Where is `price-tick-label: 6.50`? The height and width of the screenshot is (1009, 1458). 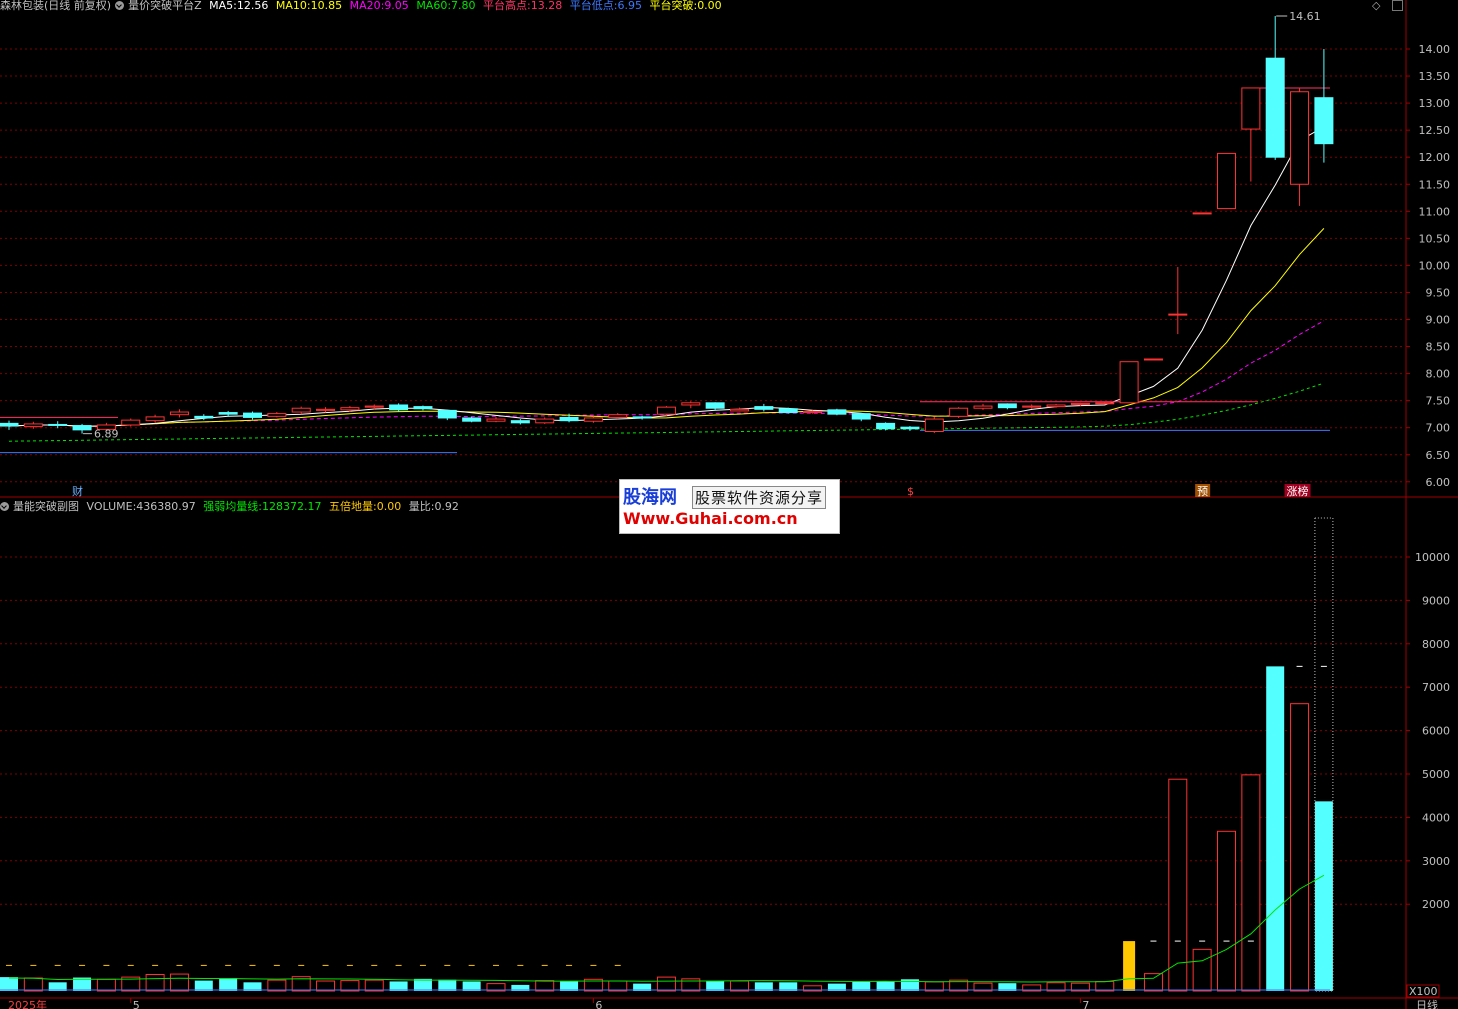 price-tick-label: 6.50 is located at coordinates (1438, 455).